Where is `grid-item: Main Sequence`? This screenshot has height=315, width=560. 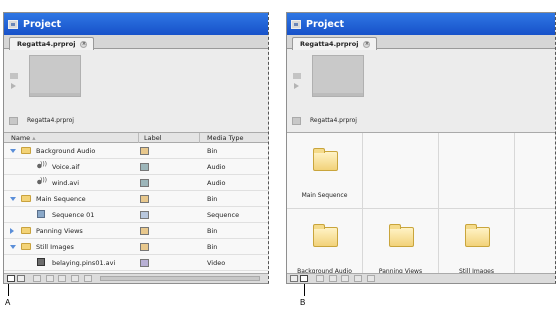 grid-item: Main Sequence is located at coordinates (325, 171).